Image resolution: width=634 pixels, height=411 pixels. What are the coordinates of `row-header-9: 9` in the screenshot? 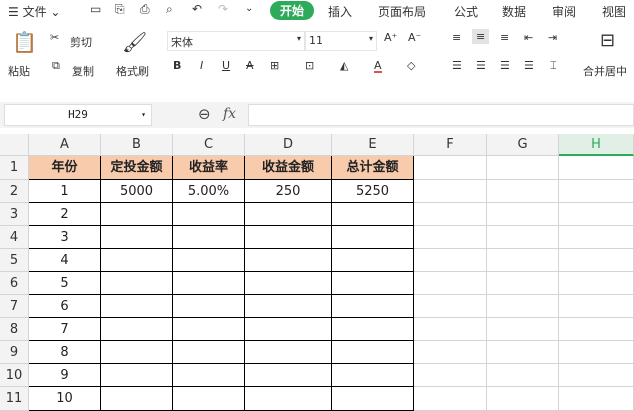 It's located at (14, 352).